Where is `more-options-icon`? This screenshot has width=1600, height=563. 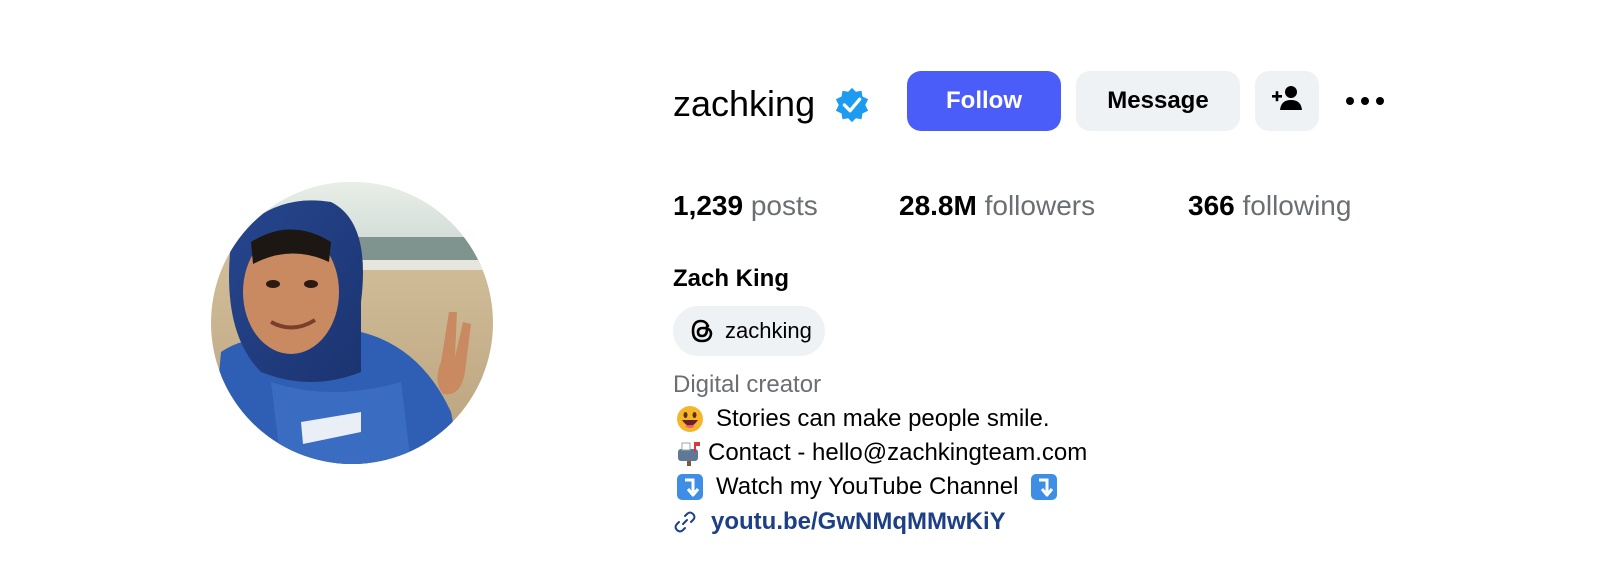 more-options-icon is located at coordinates (1365, 102).